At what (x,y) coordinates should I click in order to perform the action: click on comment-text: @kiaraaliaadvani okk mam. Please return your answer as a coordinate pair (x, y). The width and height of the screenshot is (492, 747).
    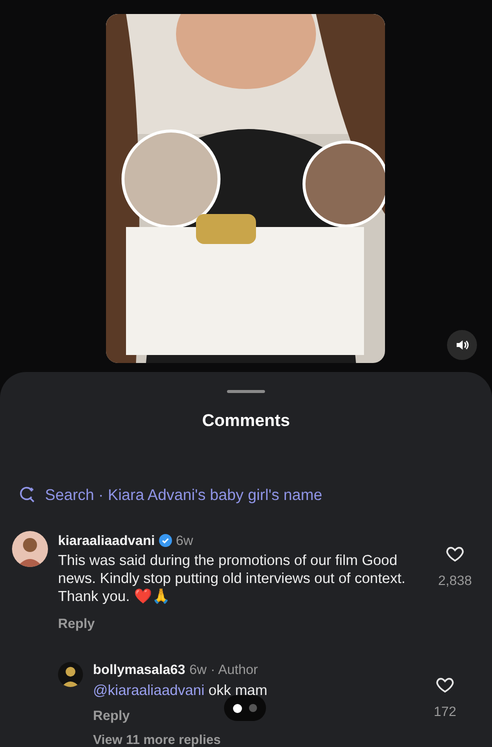
    Looking at the image, I should click on (180, 691).